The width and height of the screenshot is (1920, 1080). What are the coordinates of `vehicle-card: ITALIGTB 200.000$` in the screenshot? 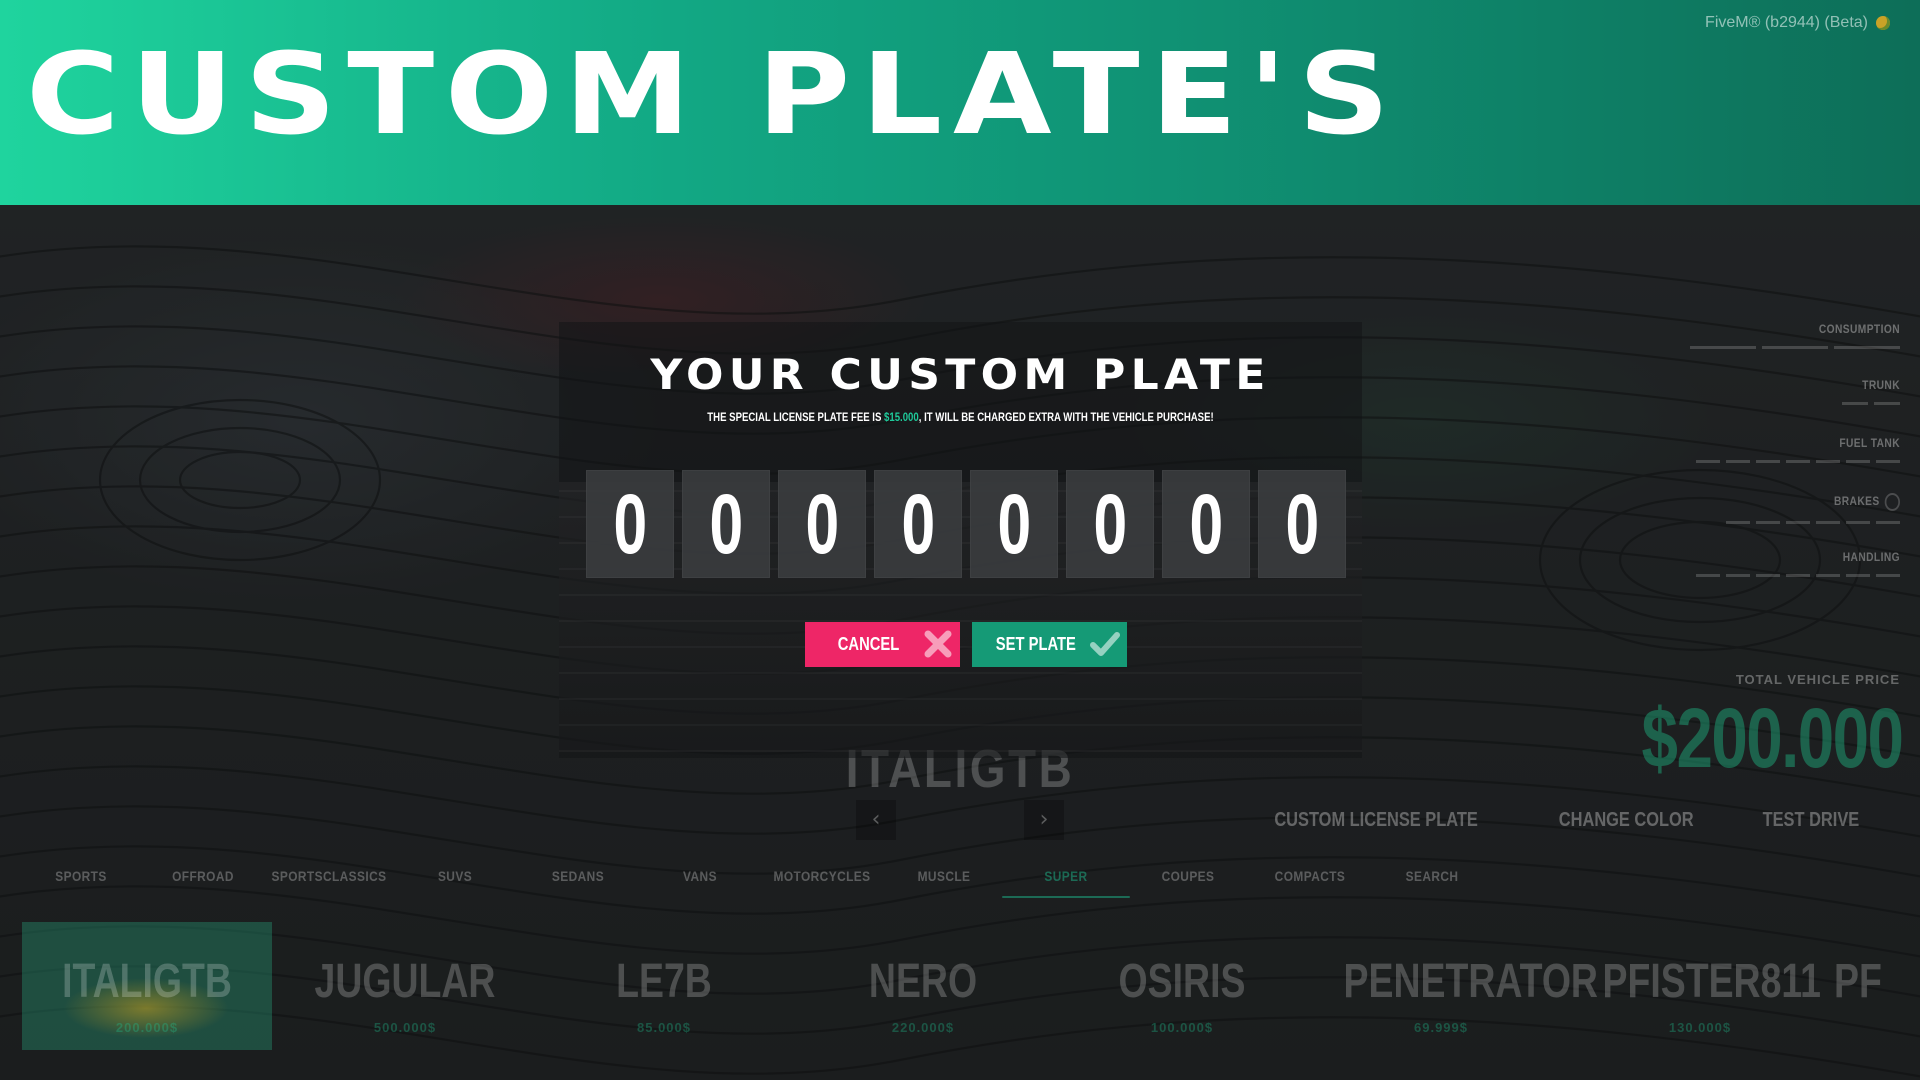 It's located at (147, 986).